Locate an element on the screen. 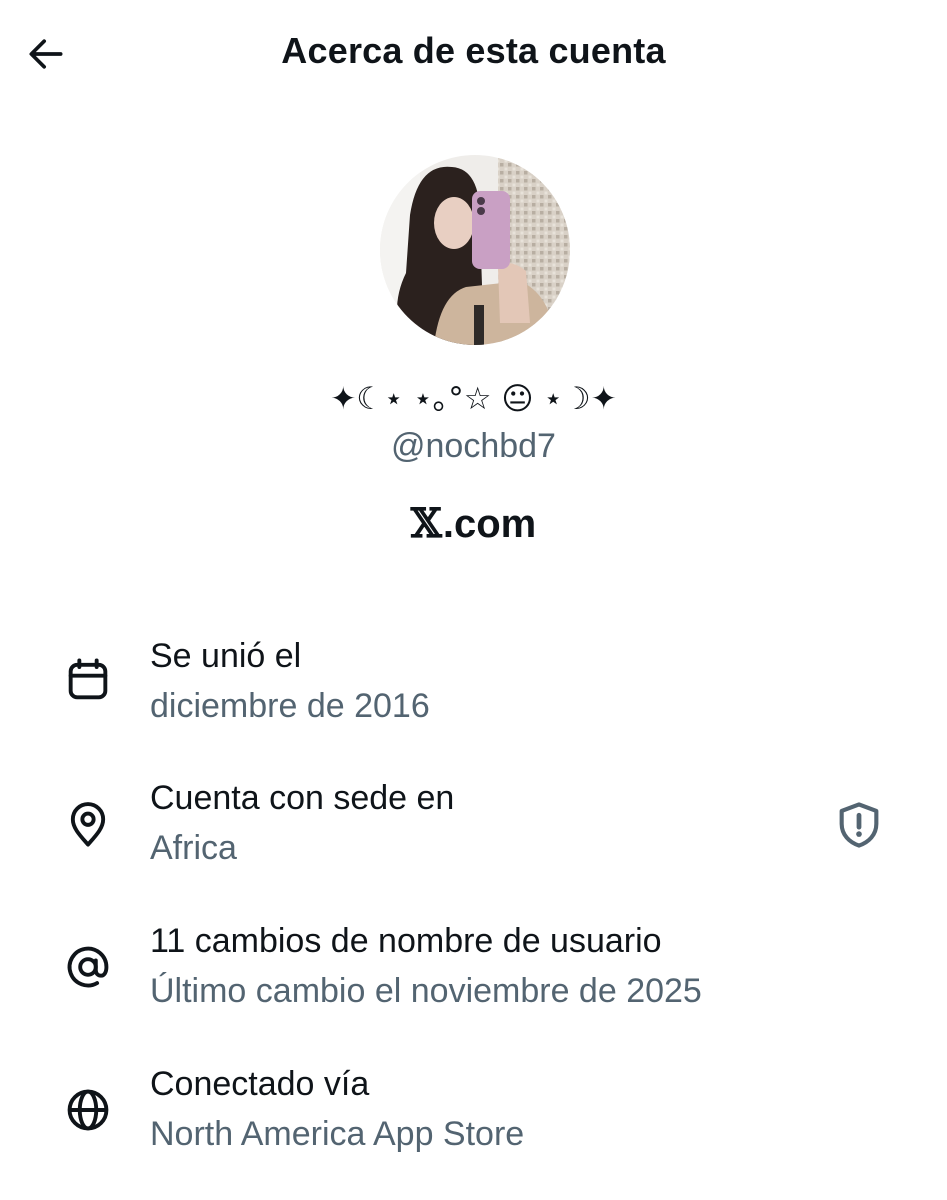 Image resolution: width=947 pixels, height=1200 pixels. page-title: Acerca de esta cuenta is located at coordinates (473, 50).